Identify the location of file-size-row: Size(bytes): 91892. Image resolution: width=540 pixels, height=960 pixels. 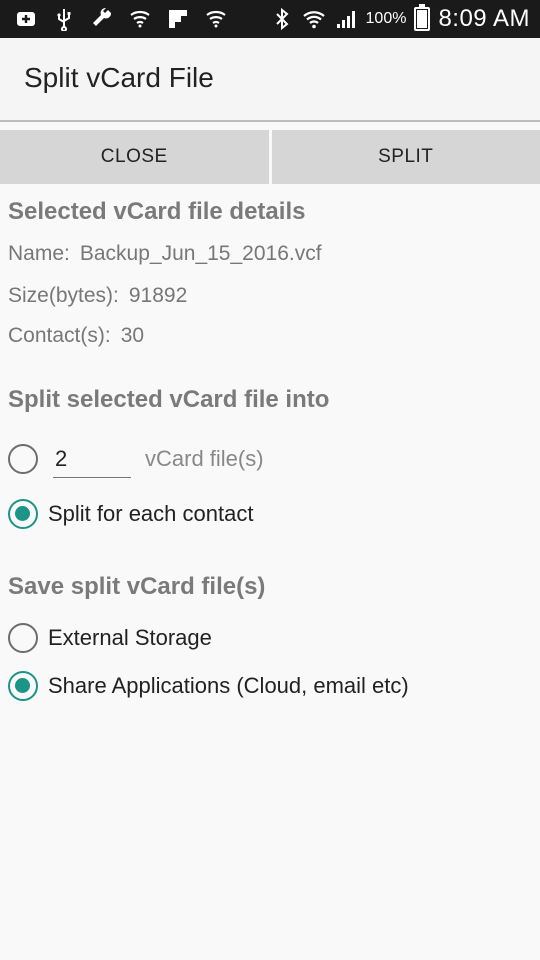
(97, 296).